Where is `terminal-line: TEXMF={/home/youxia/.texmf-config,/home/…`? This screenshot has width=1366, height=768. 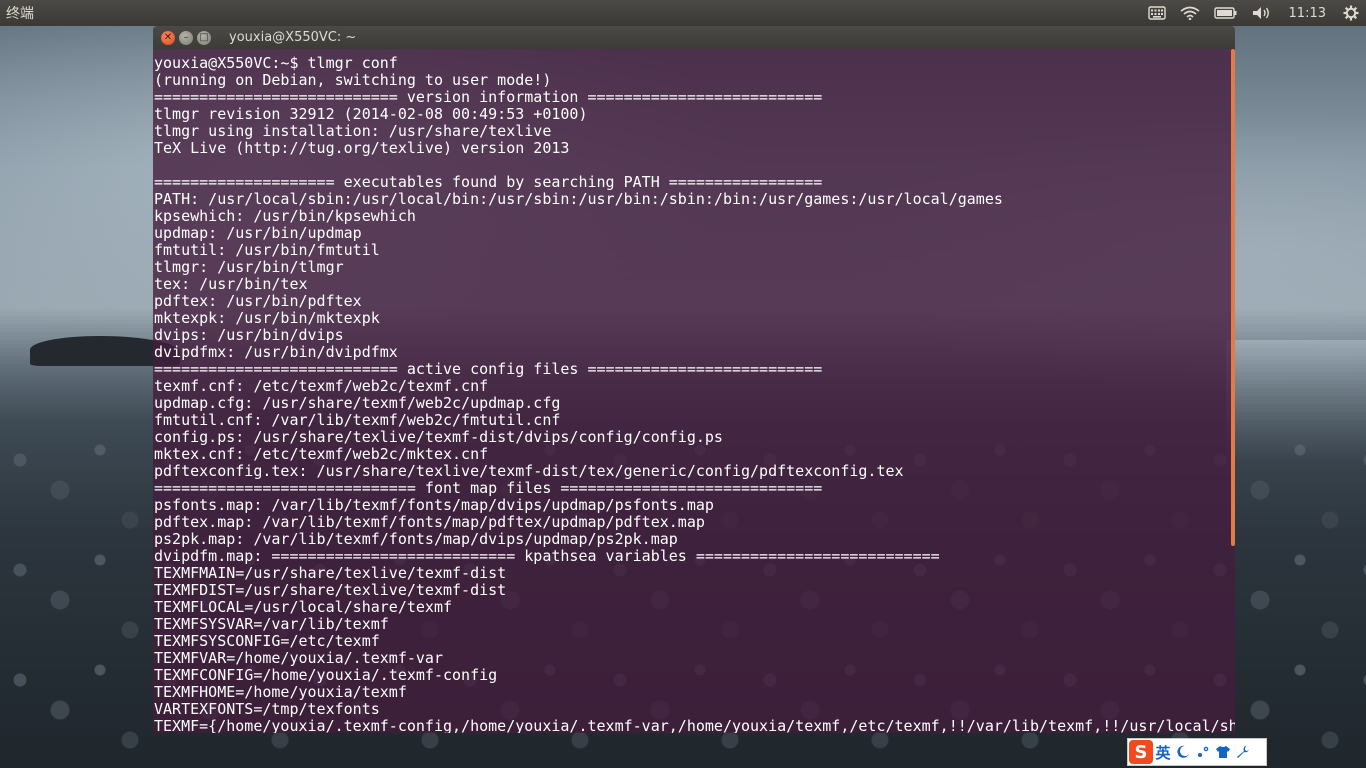 terminal-line: TEXMF={/home/youxia/.texmf-config,/home/… is located at coordinates (694, 725).